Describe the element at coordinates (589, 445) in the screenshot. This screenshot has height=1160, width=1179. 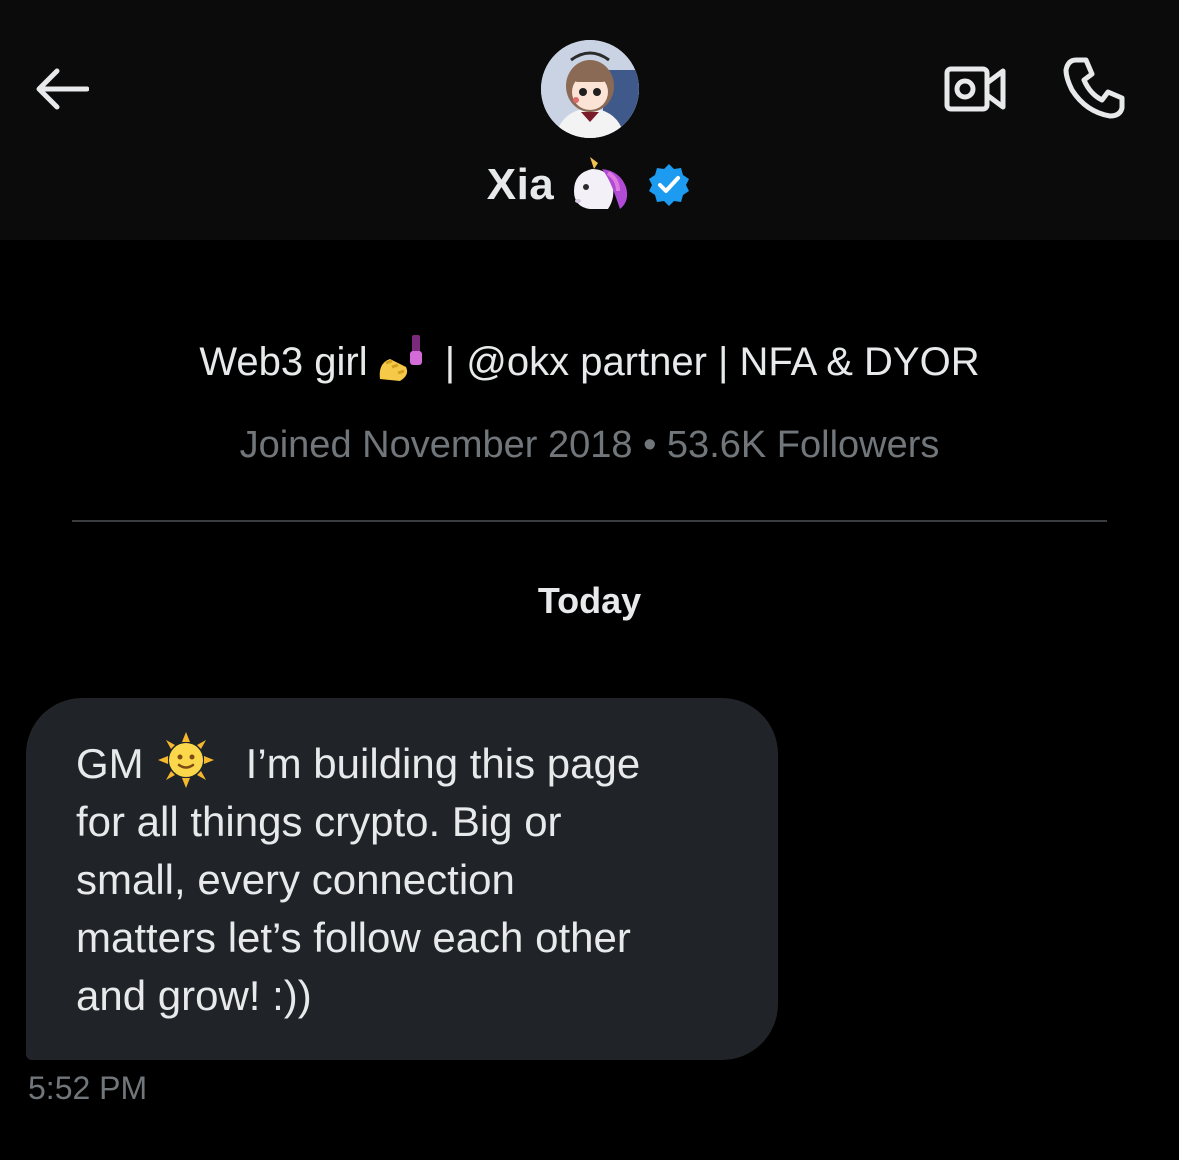
I see `profile-meta: Joined November 2018 • 53.6K Followers` at that location.